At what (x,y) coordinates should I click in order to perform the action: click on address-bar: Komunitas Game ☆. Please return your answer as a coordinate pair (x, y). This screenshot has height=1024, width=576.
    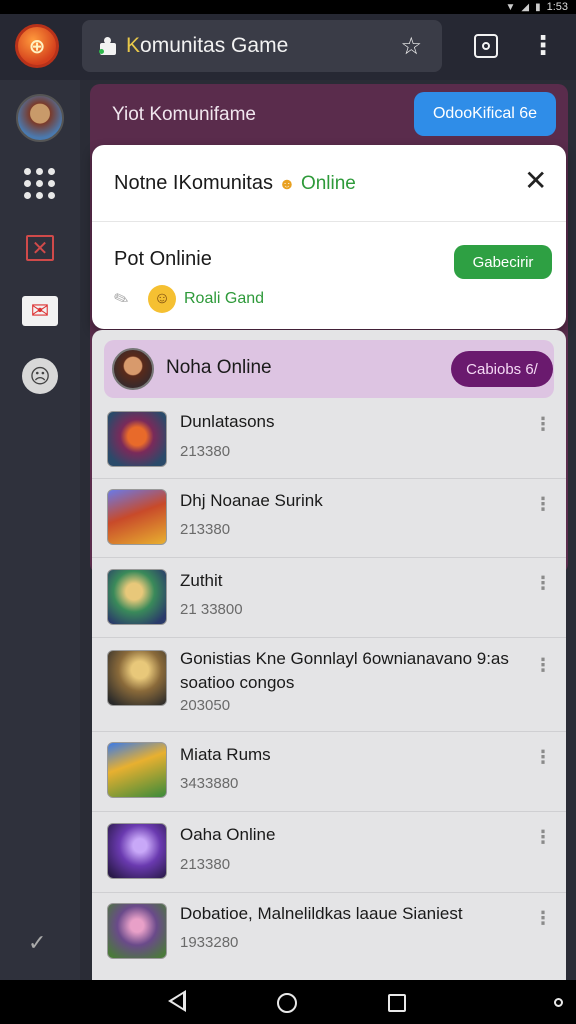
    Looking at the image, I should click on (262, 46).